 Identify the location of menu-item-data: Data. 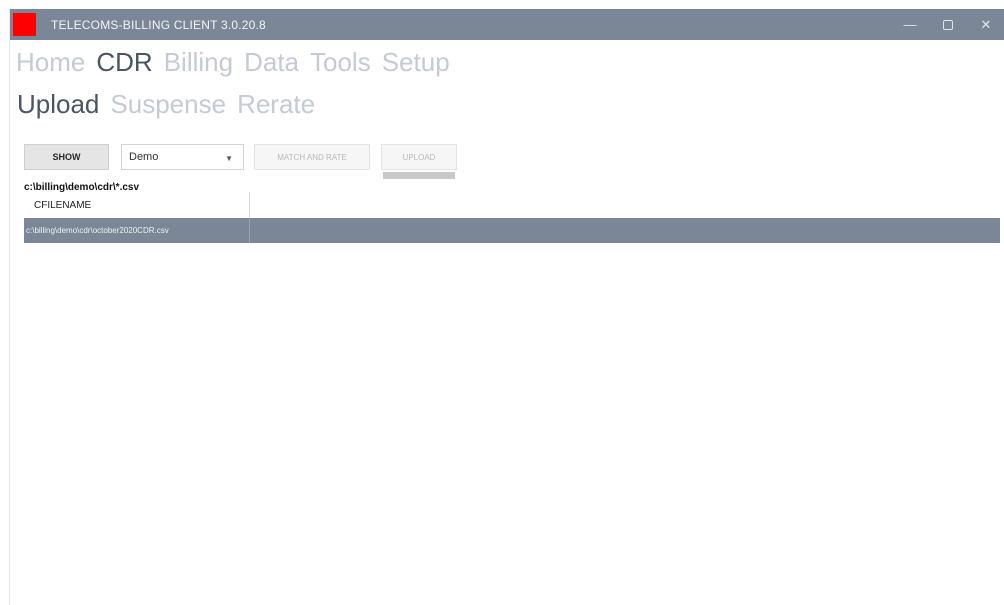
(271, 62).